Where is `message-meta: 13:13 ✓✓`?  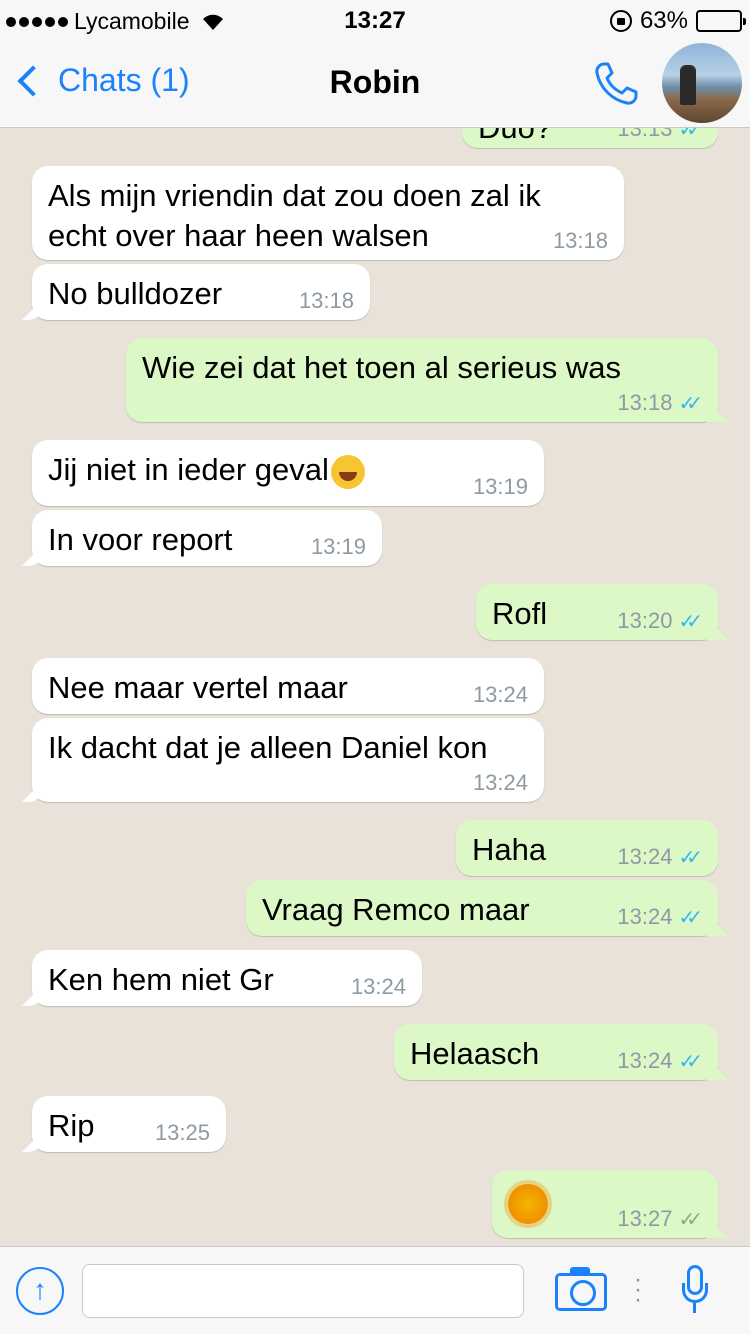 message-meta: 13:13 ✓✓ is located at coordinates (659, 135).